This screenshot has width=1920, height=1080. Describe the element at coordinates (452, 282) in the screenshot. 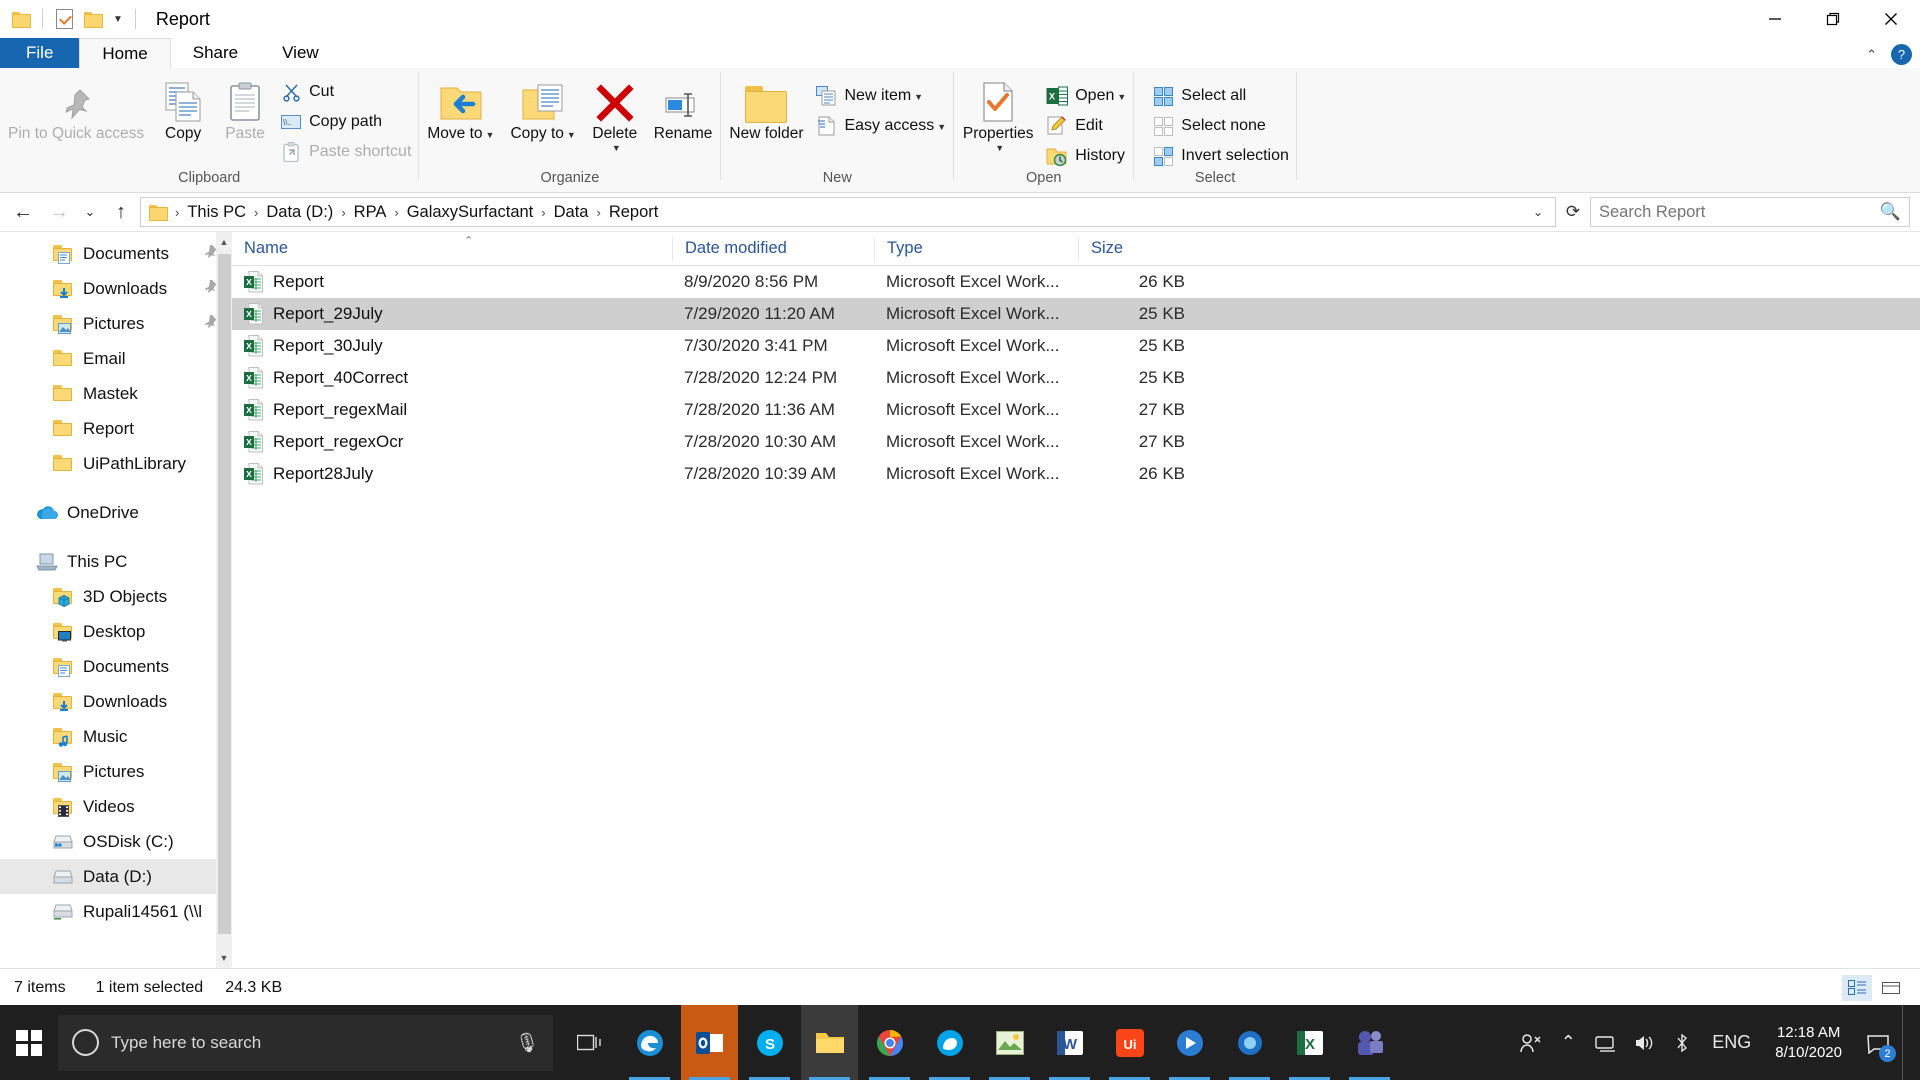

I see `file-name-cell: X Report` at that location.